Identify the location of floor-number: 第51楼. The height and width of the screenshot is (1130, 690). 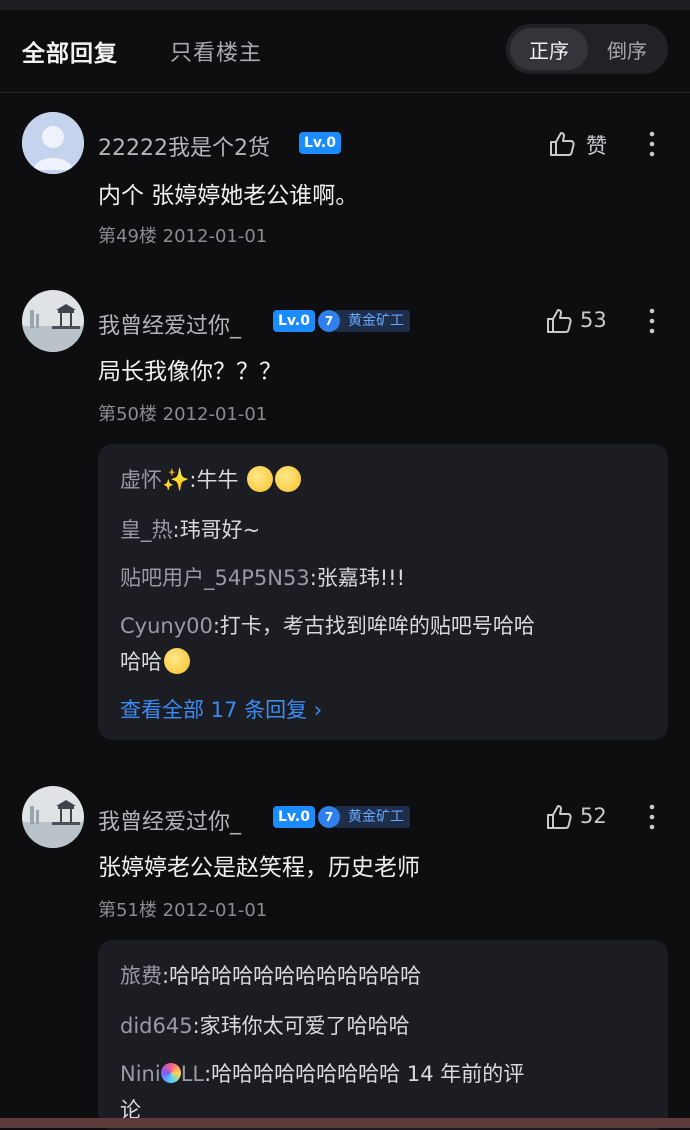
(127, 910).